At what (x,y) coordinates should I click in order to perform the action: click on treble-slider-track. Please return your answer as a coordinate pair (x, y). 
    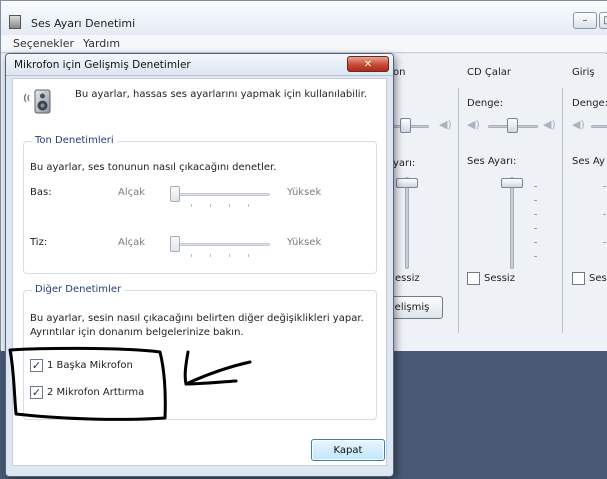
    Looking at the image, I should click on (220, 244).